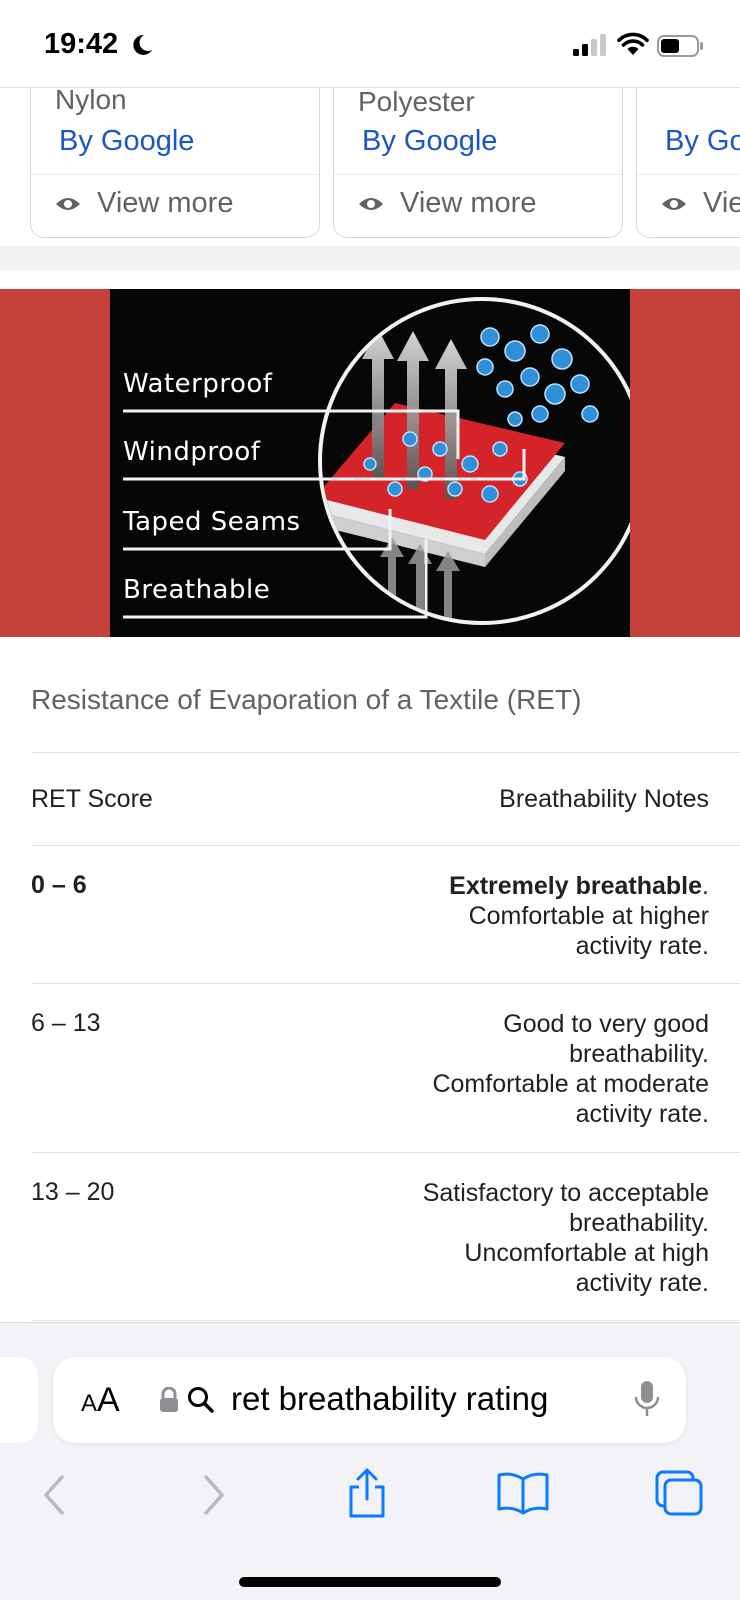 This screenshot has height=1600, width=740. What do you see at coordinates (201, 1400) in the screenshot?
I see `search-icon` at bounding box center [201, 1400].